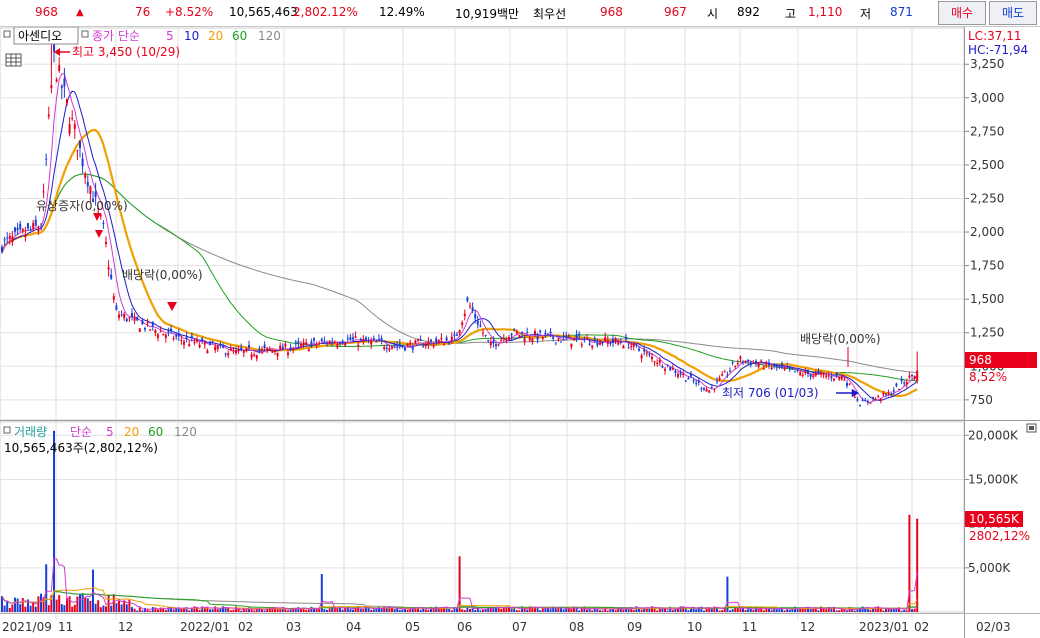 This screenshot has width=1040, height=638. I want to click on x-tick-label: 05, so click(412, 627).